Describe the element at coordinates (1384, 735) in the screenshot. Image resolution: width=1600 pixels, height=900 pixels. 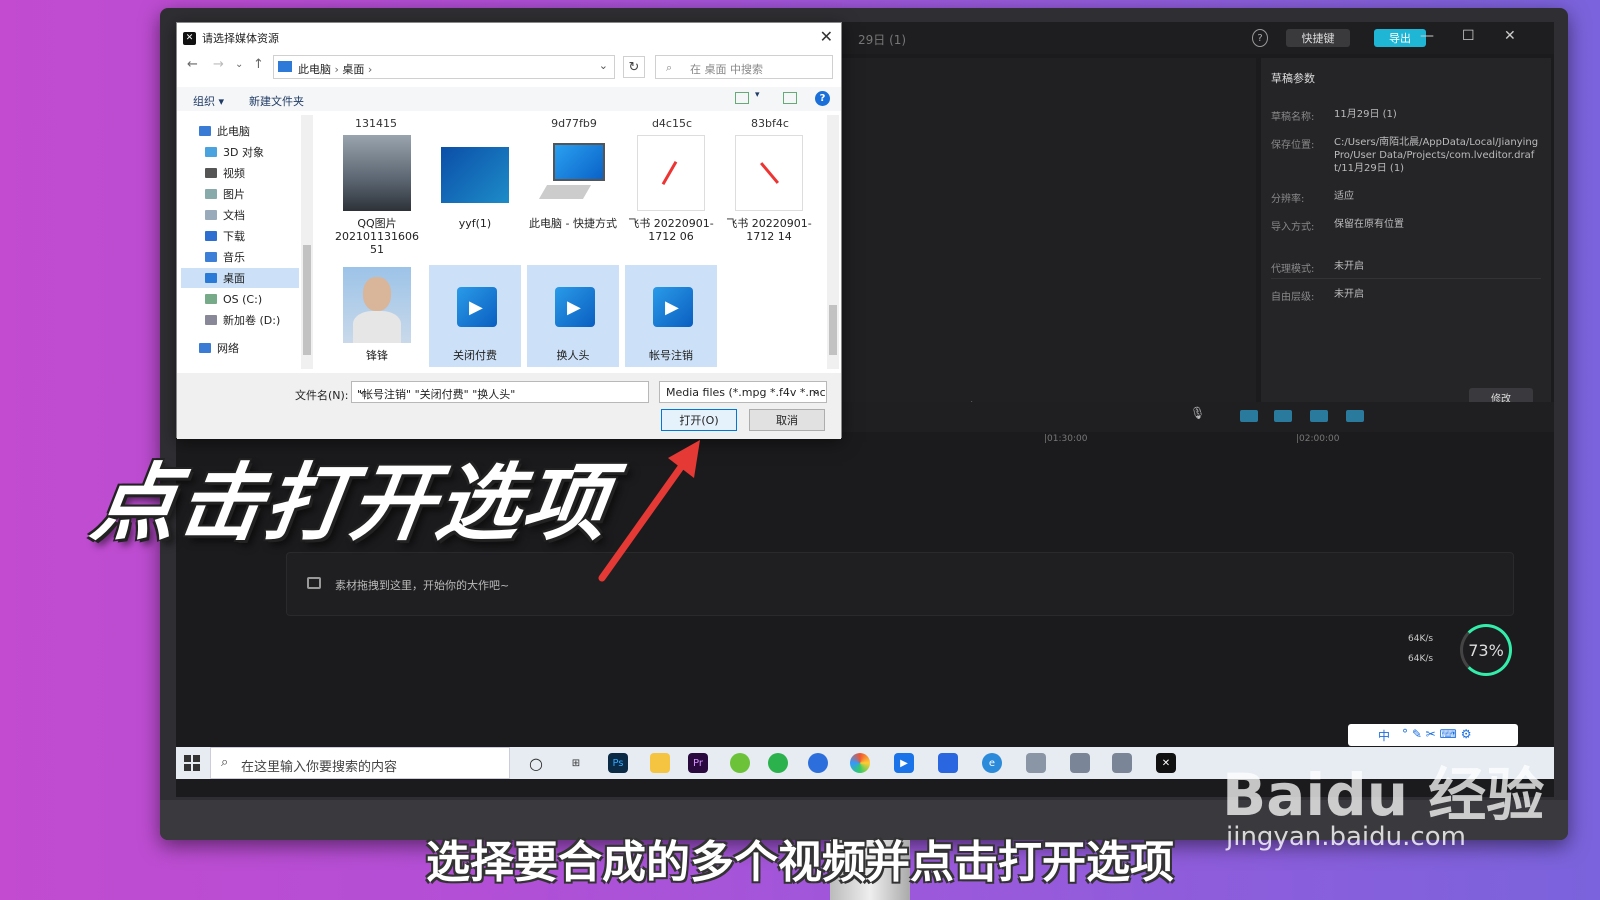
I see `ime-mode: 中` at that location.